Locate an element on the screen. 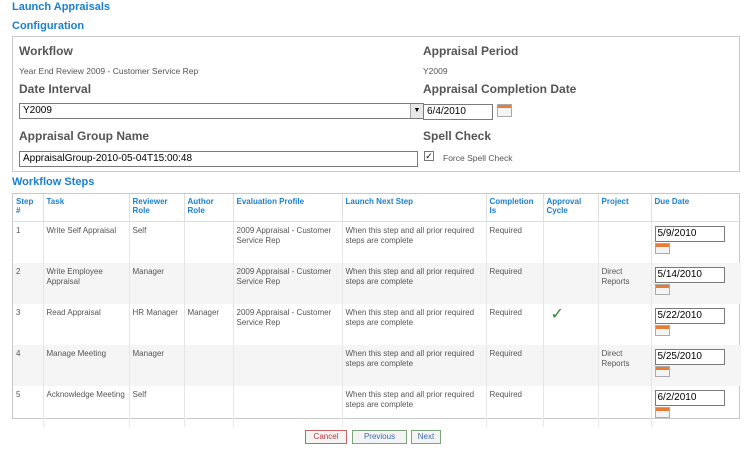 Image resolution: width=750 pixels, height=450 pixels. task-cell: Write Self Appraisal is located at coordinates (86, 242).